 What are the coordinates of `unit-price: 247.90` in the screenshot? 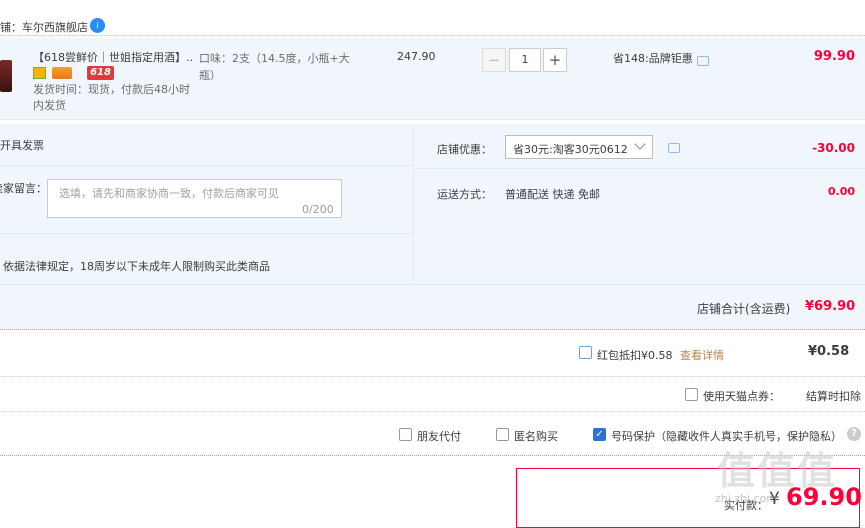 It's located at (416, 56).